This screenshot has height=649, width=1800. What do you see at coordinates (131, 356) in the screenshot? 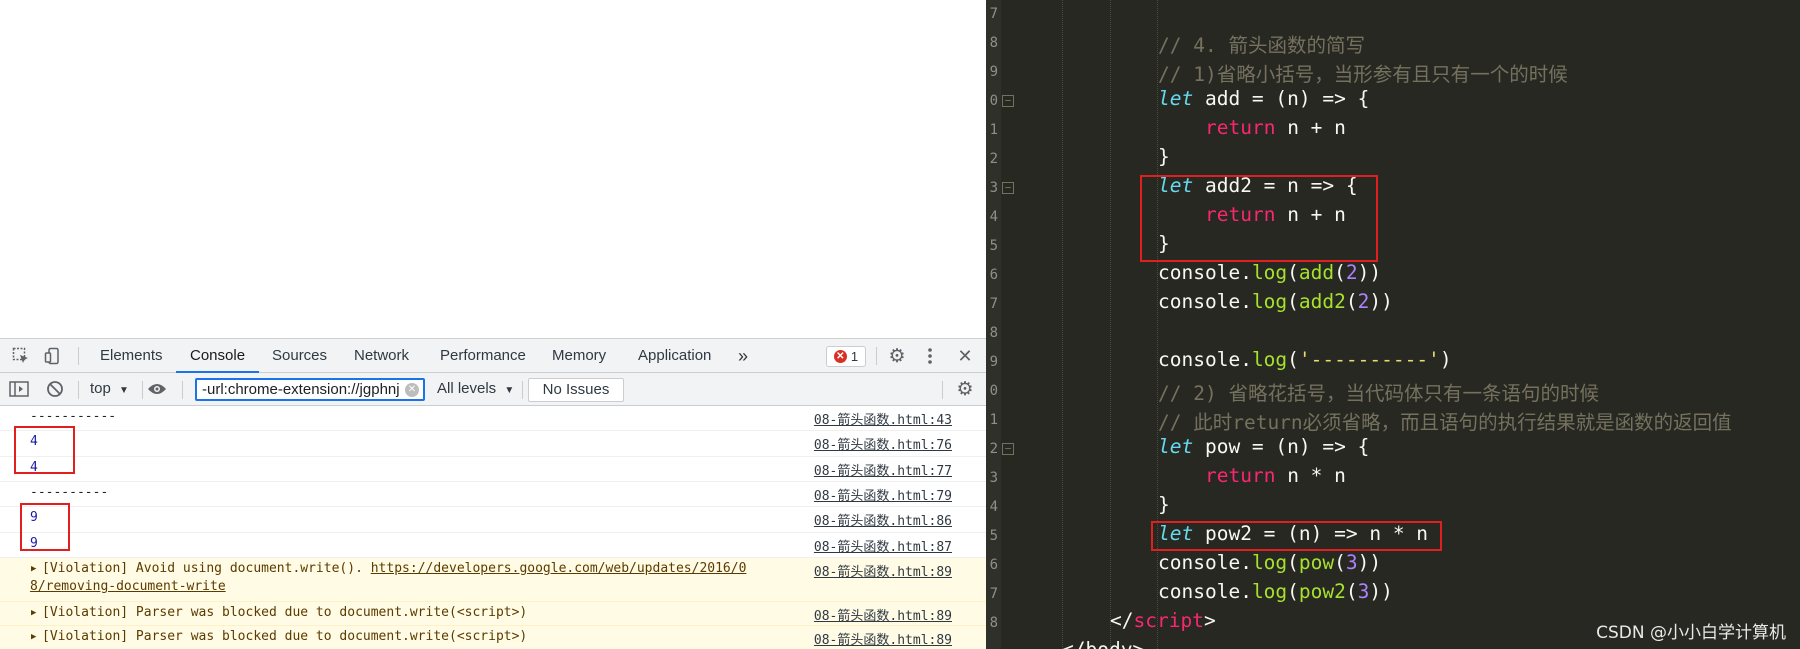
I see `tab-elements: Elements` at bounding box center [131, 356].